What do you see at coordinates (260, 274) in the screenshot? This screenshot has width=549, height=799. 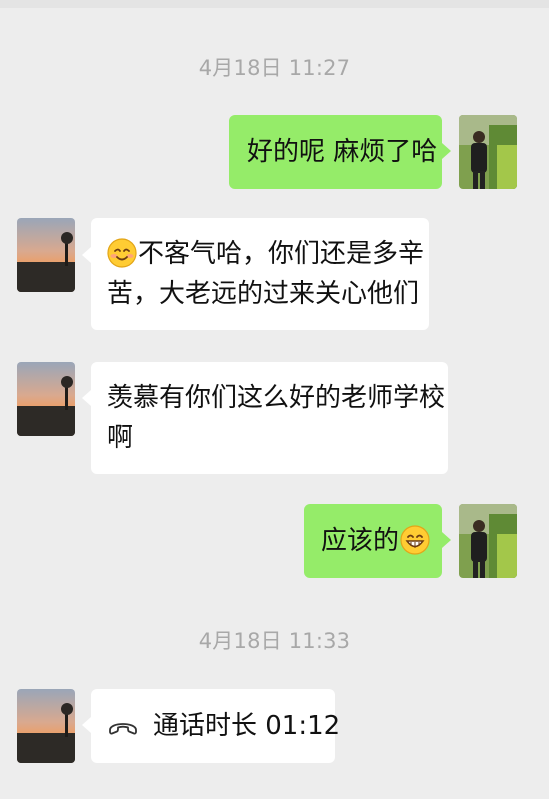 I see `incoming-message-bubble: 不客气哈，你们还是多辛 苦，大老远的过来关心他们` at bounding box center [260, 274].